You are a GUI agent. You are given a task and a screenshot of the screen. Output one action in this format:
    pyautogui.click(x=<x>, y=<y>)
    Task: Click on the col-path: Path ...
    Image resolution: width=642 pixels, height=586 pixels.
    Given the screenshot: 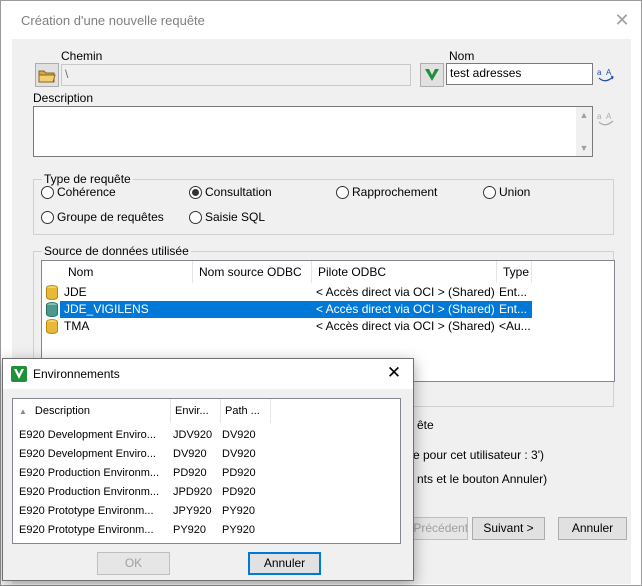 What is the action you would take?
    pyautogui.click(x=246, y=411)
    